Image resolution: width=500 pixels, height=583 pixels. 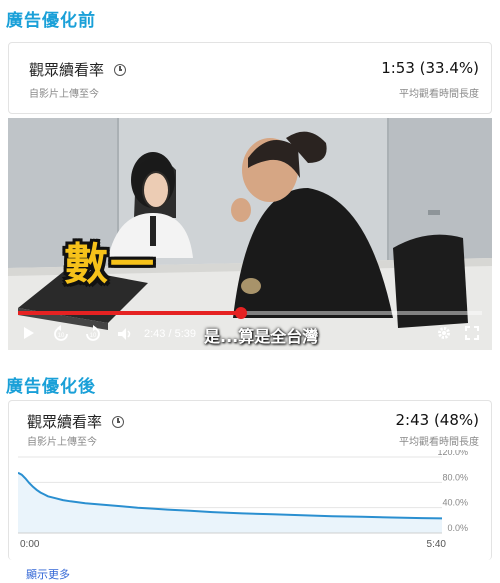 I want to click on after-section-title: 廣告優化後, so click(x=51, y=387).